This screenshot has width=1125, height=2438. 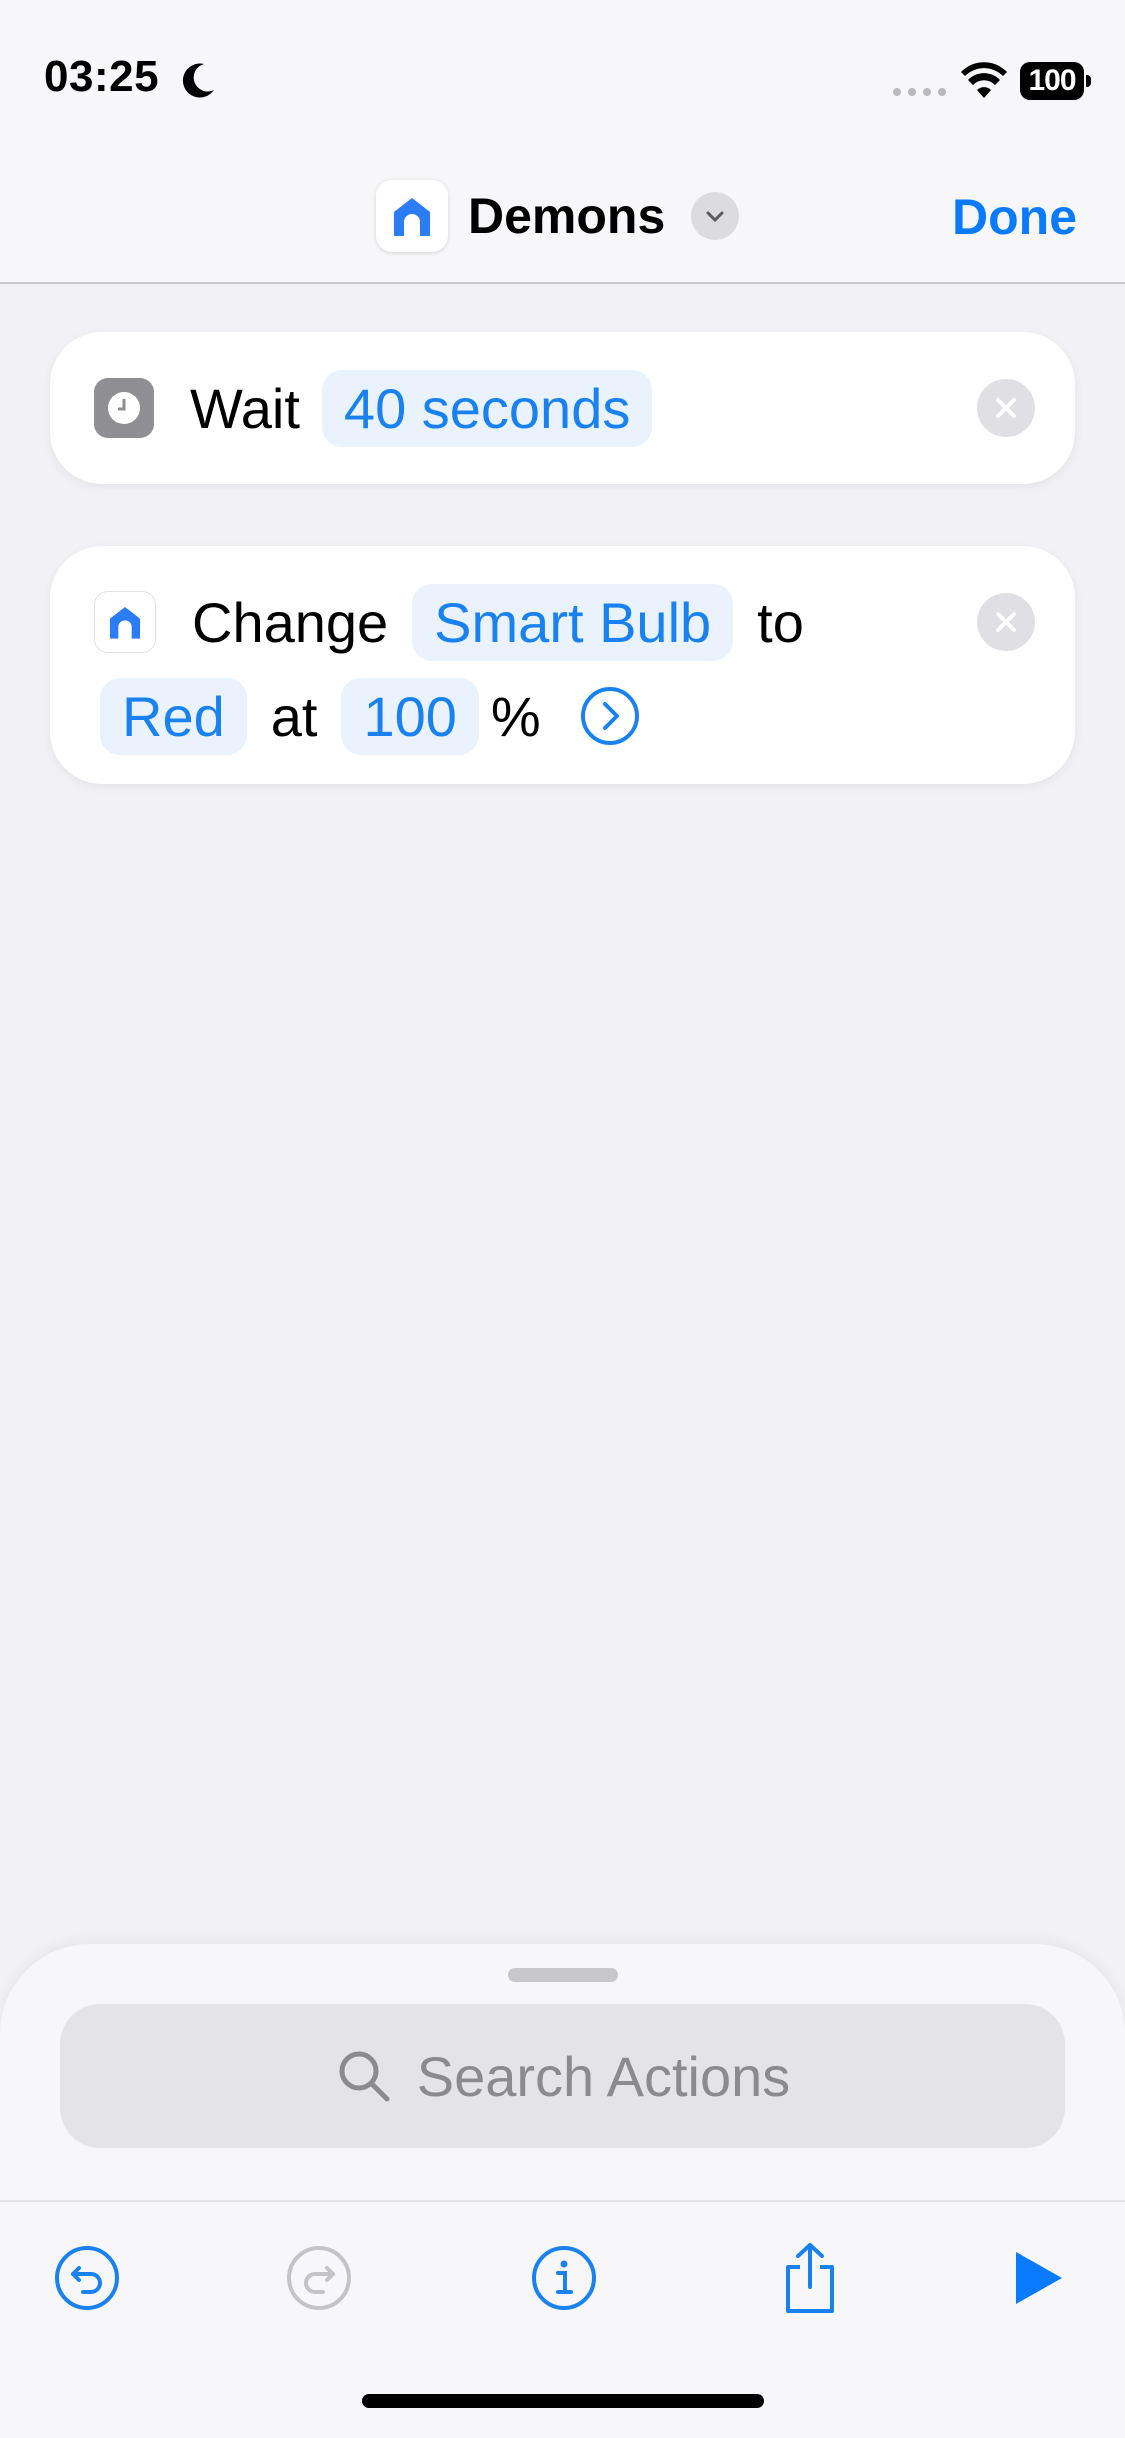 I want to click on info-icon, so click(x=564, y=2278).